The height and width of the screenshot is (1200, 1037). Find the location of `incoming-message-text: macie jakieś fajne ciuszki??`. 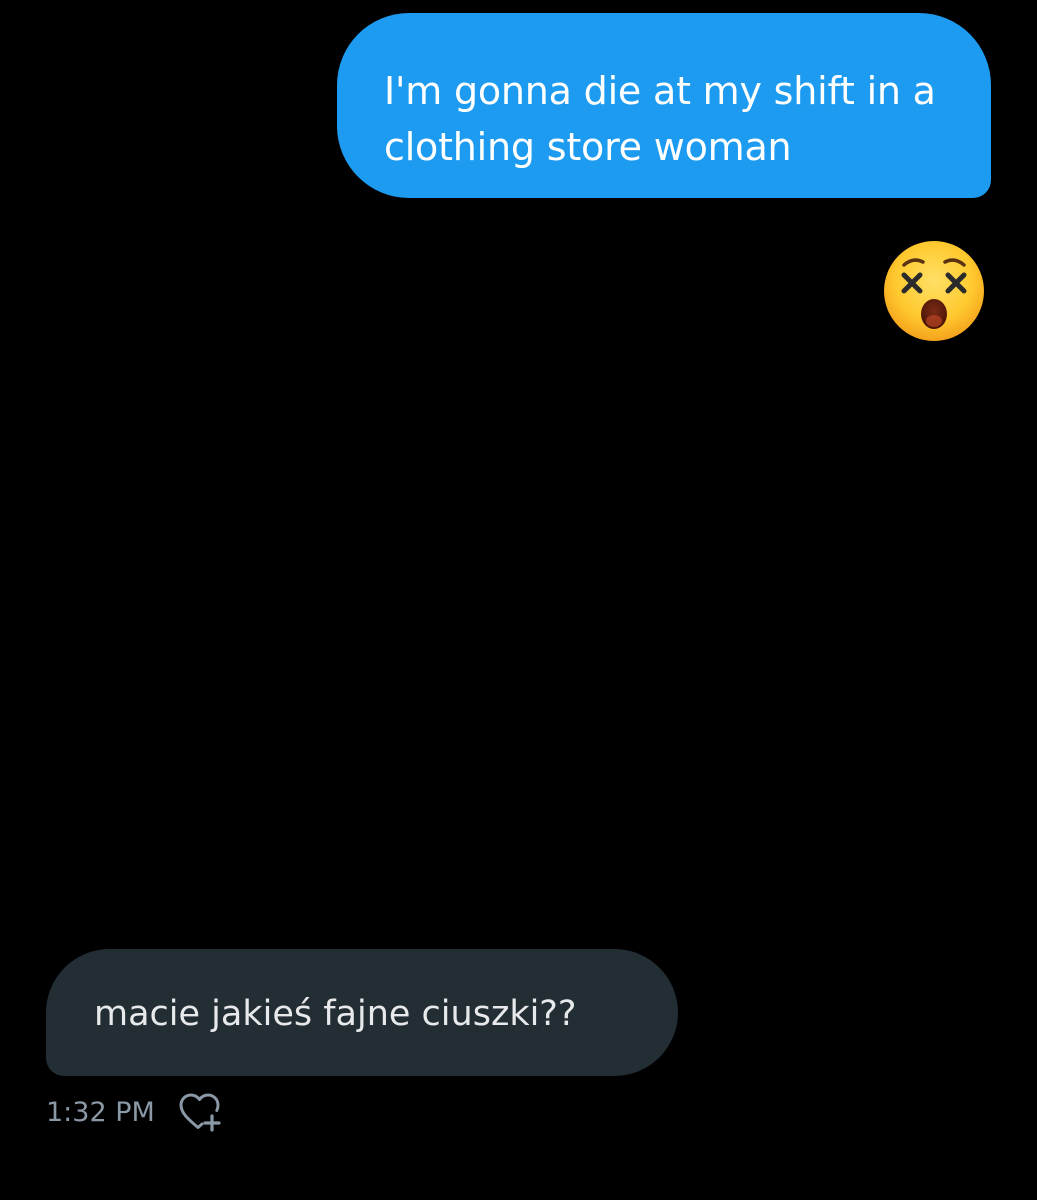

incoming-message-text: macie jakieś fajne ciuszki?? is located at coordinates (335, 1014).